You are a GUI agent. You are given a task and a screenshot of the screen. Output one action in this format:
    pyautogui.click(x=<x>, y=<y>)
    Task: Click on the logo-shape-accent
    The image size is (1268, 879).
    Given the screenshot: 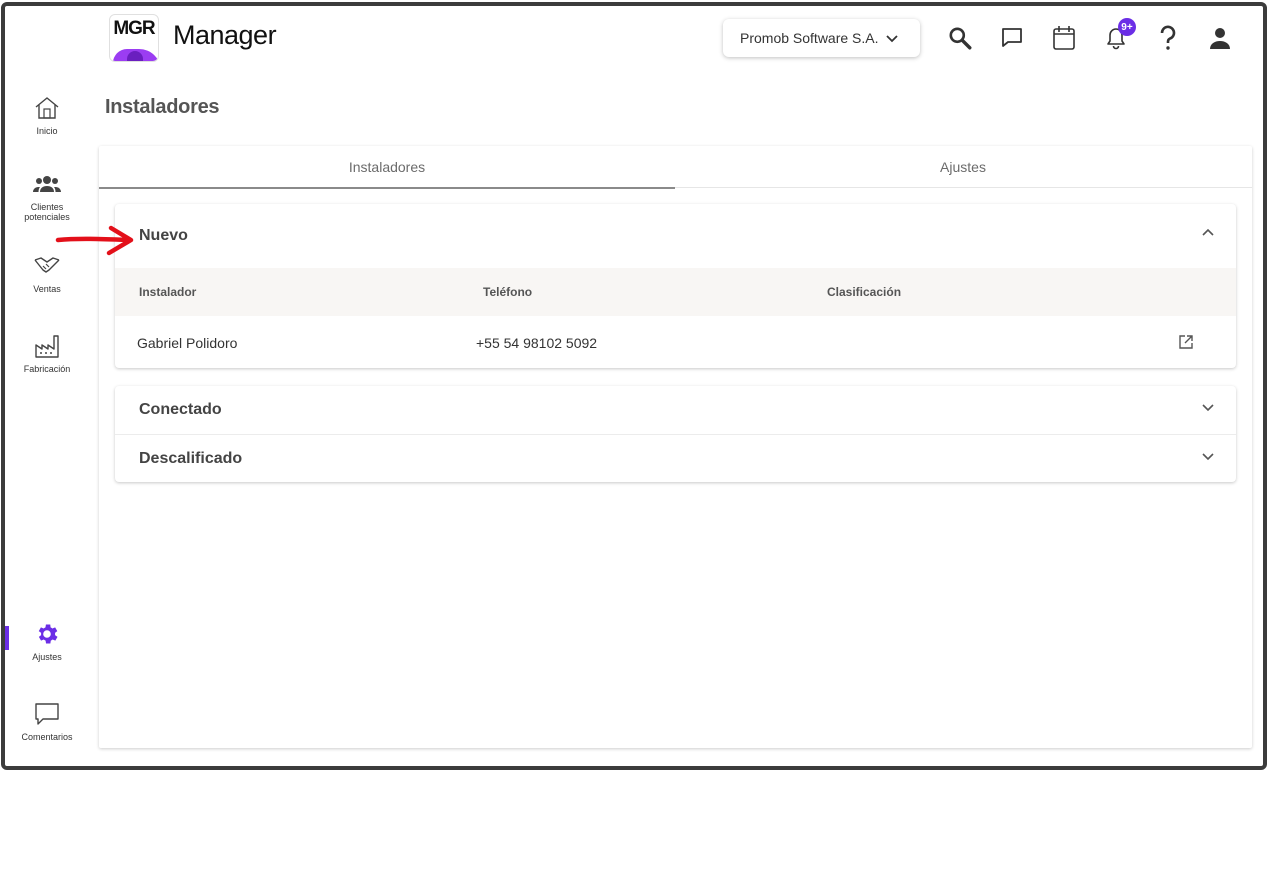 What is the action you would take?
    pyautogui.click(x=135, y=56)
    